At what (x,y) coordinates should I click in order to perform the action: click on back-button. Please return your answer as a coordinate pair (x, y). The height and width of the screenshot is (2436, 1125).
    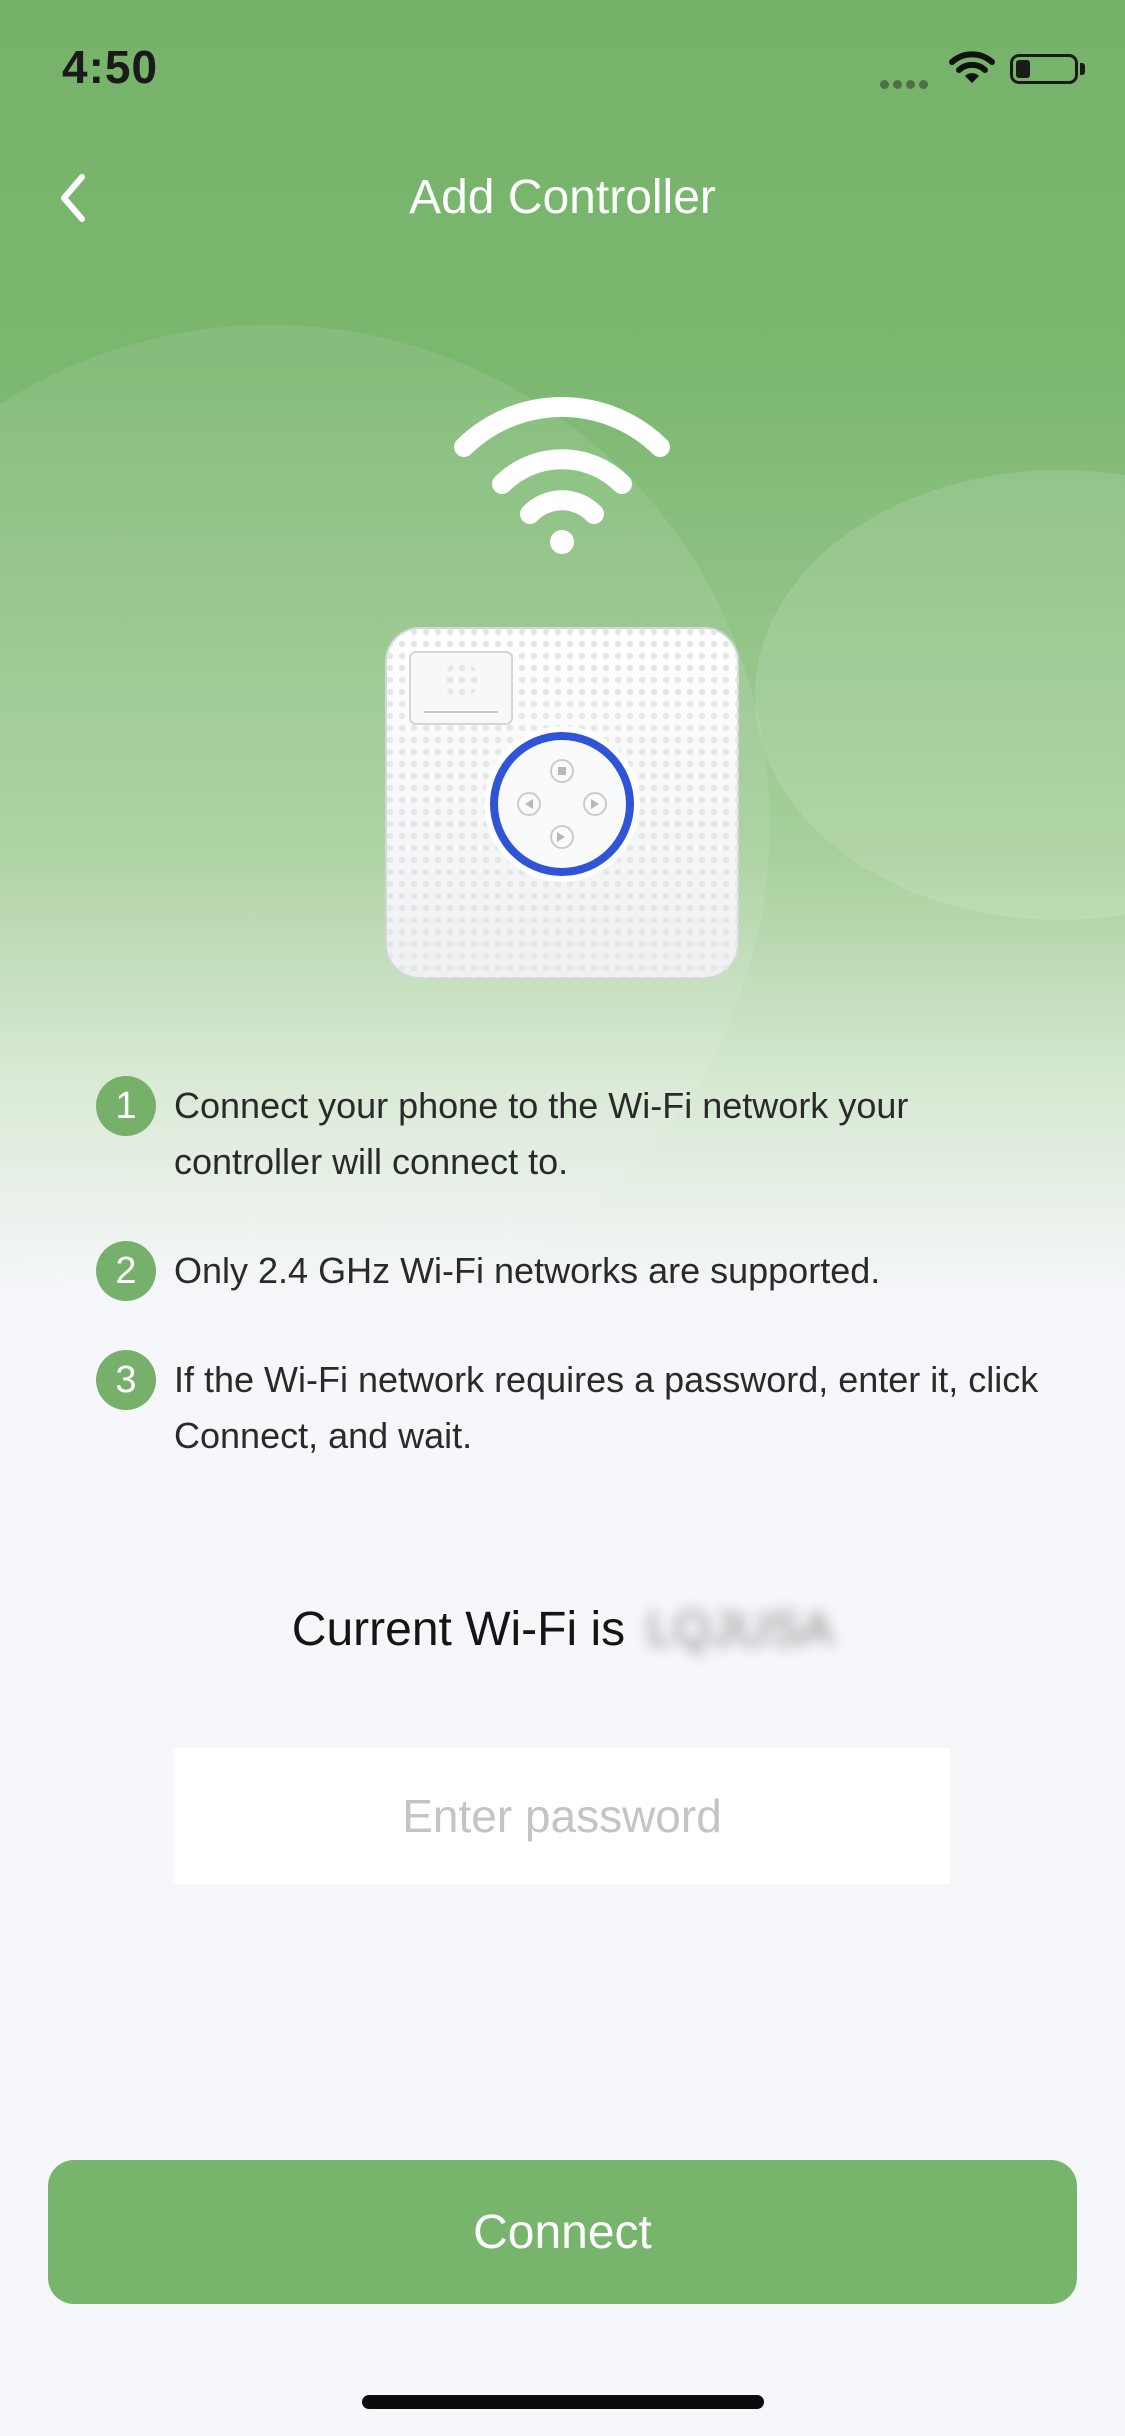
    Looking at the image, I should click on (75, 198).